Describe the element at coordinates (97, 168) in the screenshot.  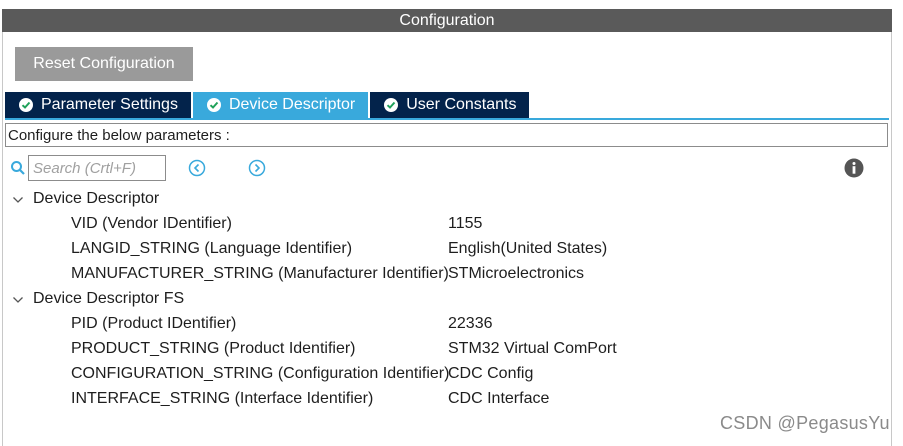
I see `search-input` at that location.